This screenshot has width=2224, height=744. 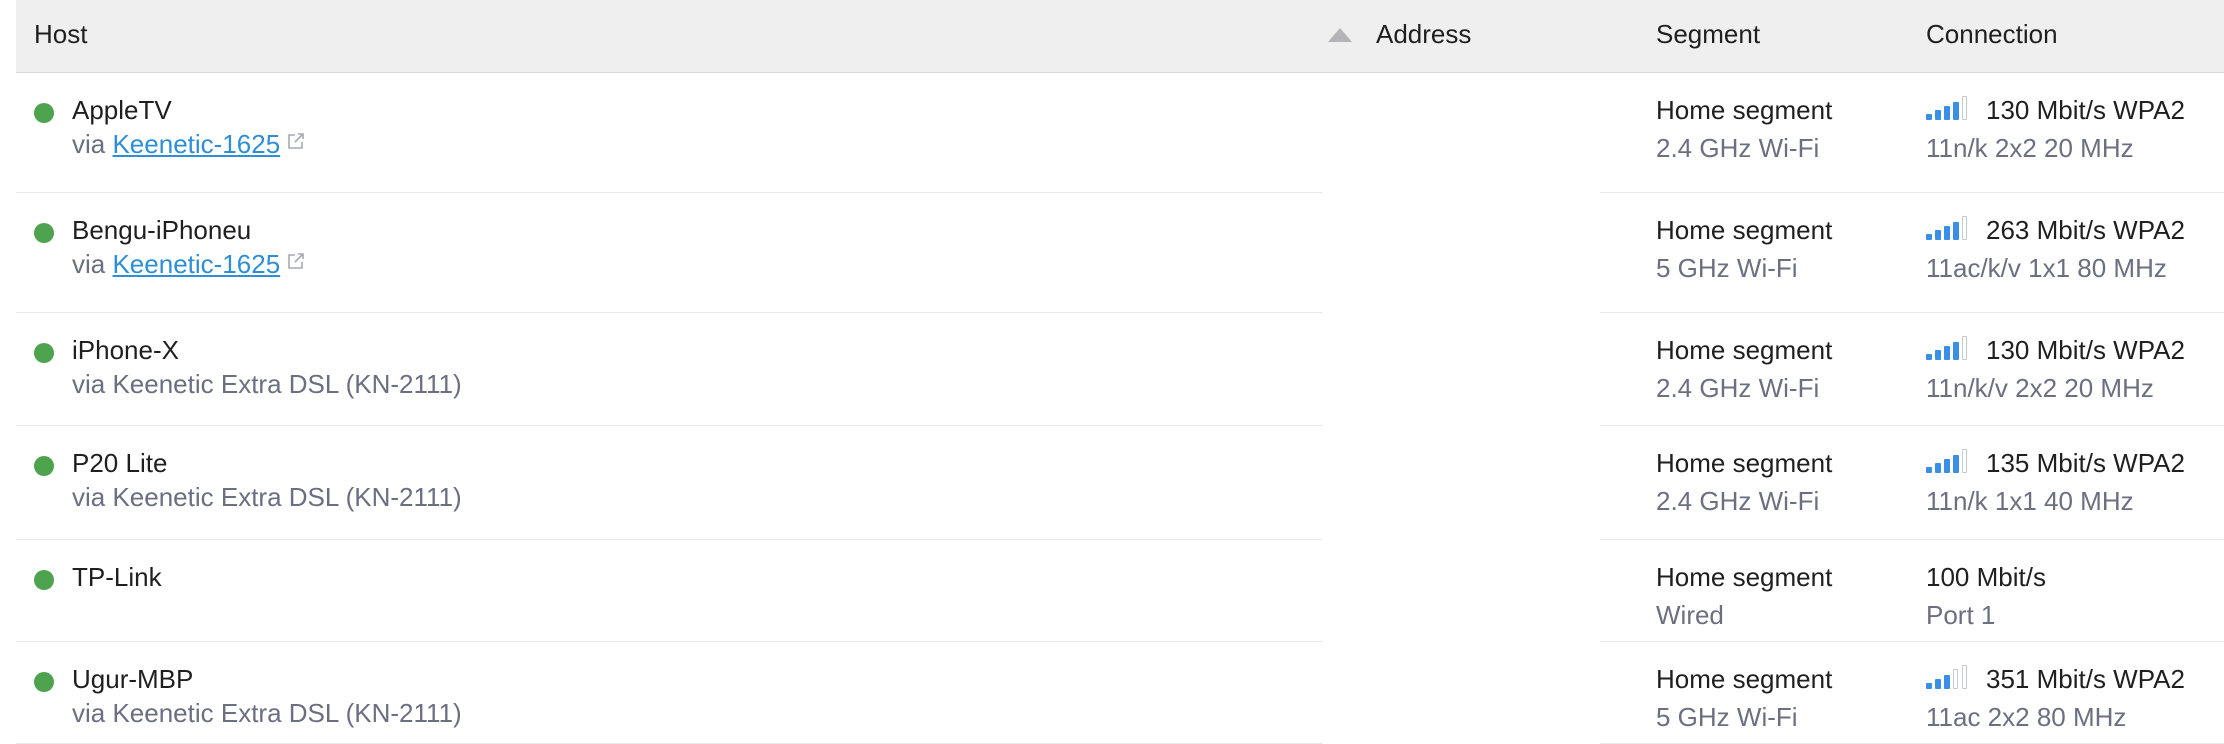 I want to click on sort-ascending-icon, so click(x=1340, y=35).